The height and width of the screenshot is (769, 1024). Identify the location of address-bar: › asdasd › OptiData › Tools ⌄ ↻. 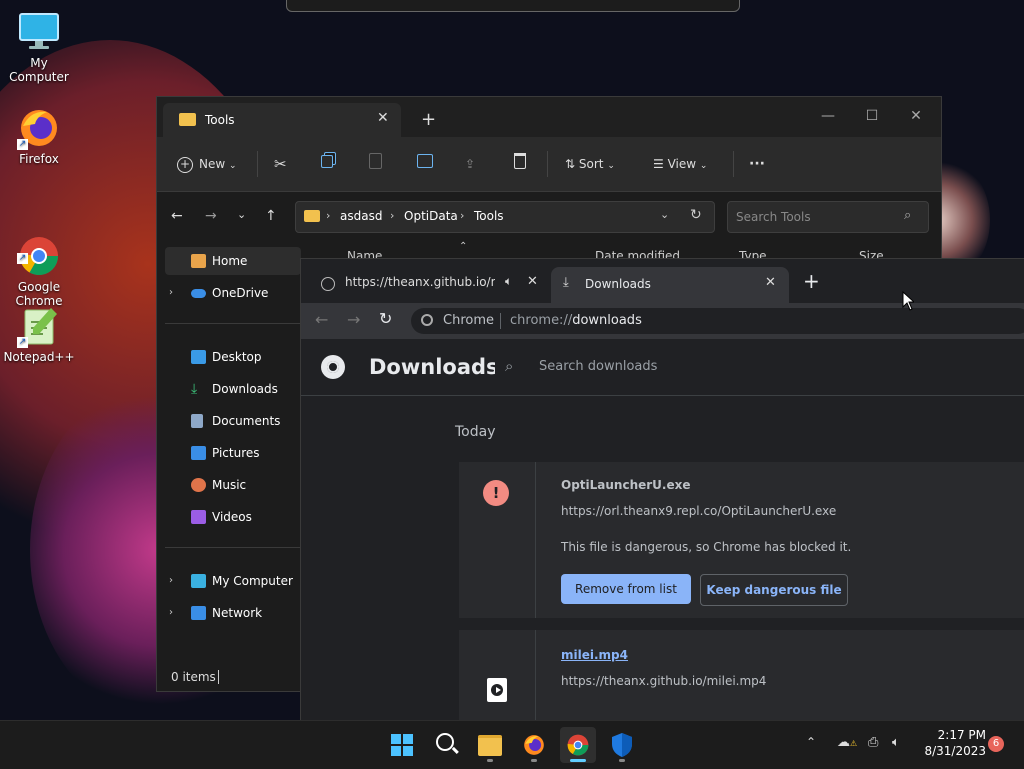
(505, 217).